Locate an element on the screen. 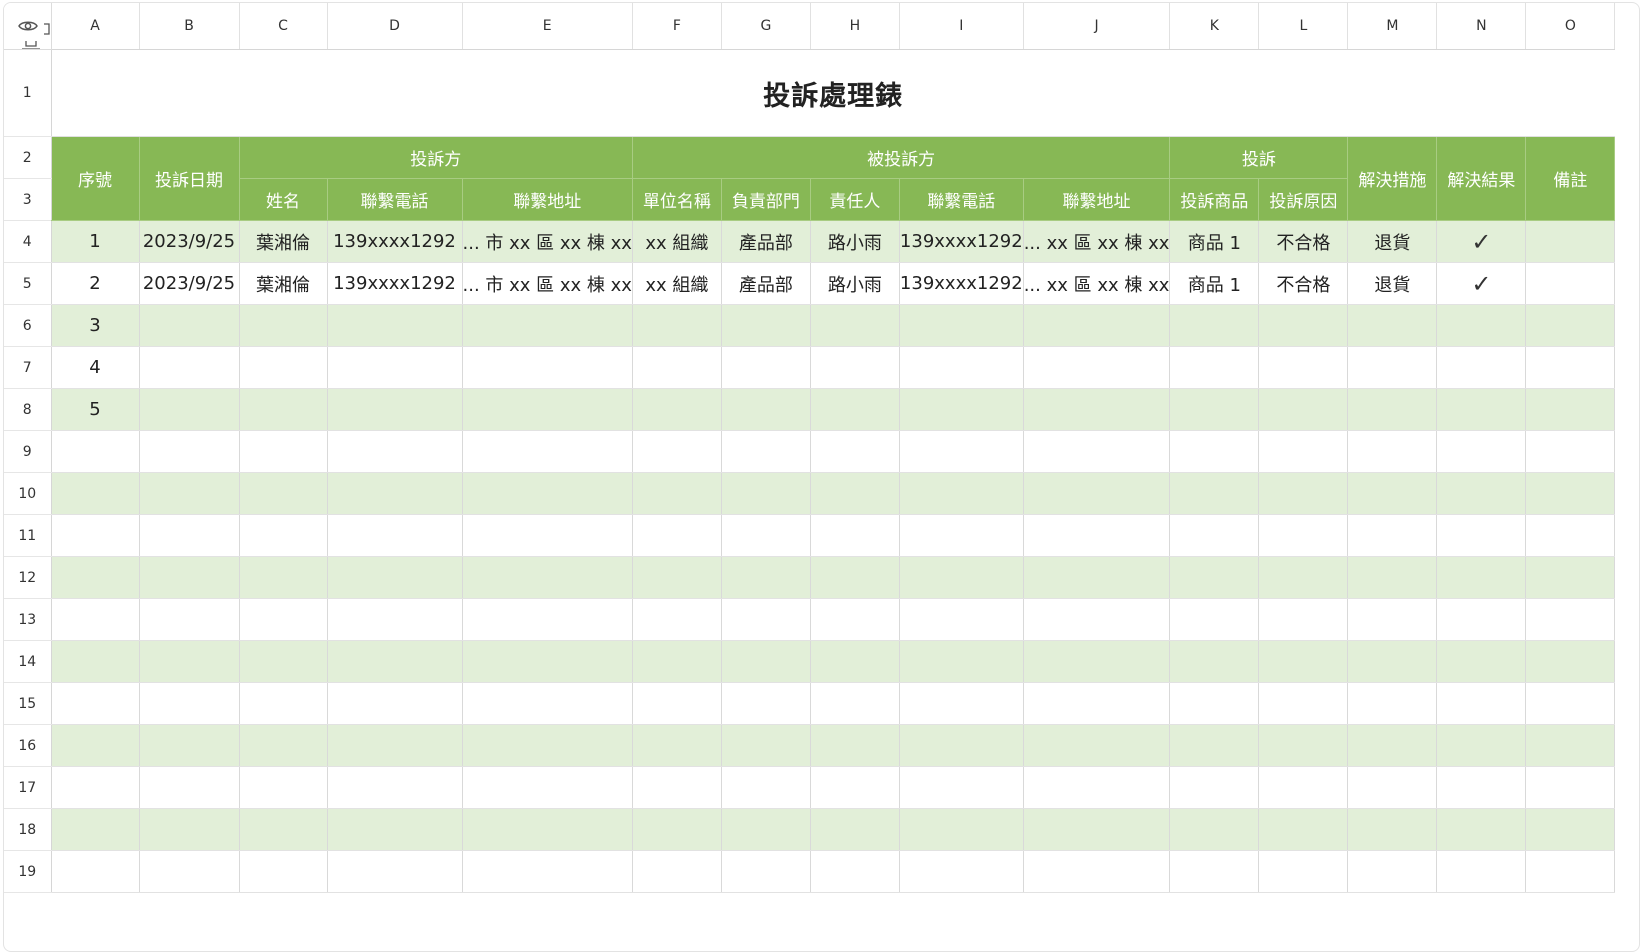  header-person: 責任人 is located at coordinates (855, 199).